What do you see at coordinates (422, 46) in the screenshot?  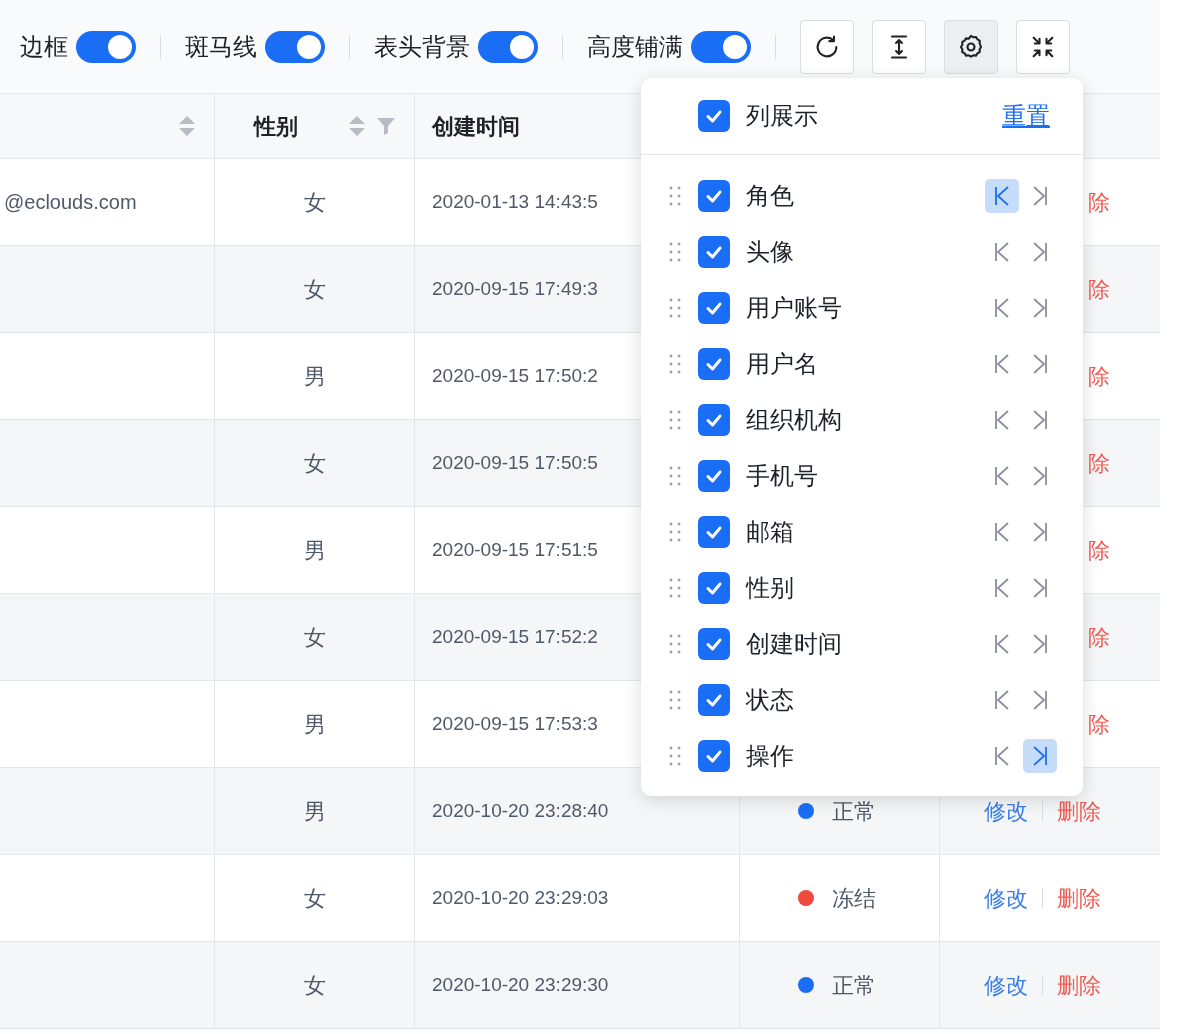 I see `toggle-label: 表头背景` at bounding box center [422, 46].